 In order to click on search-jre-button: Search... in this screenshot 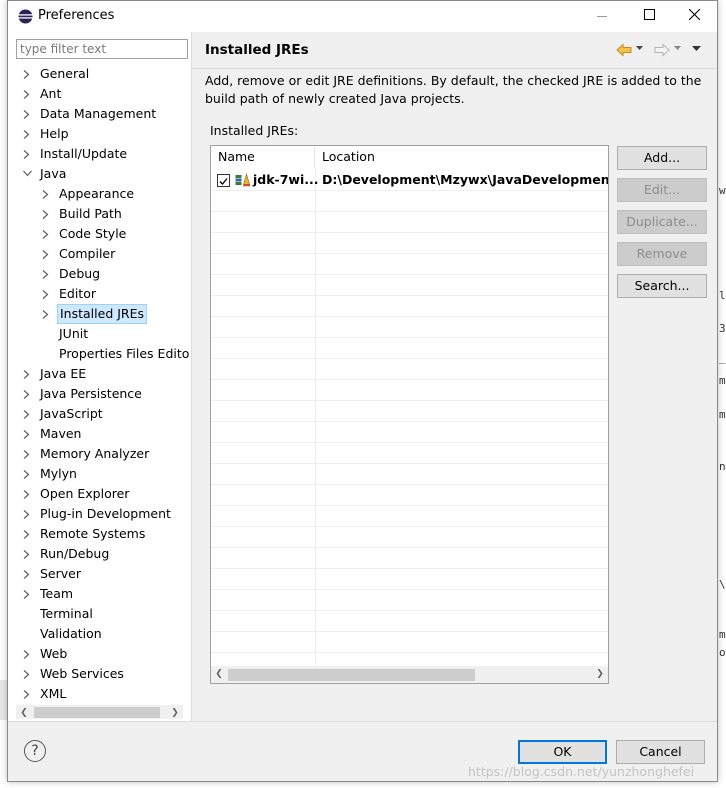, I will do `click(662, 286)`.